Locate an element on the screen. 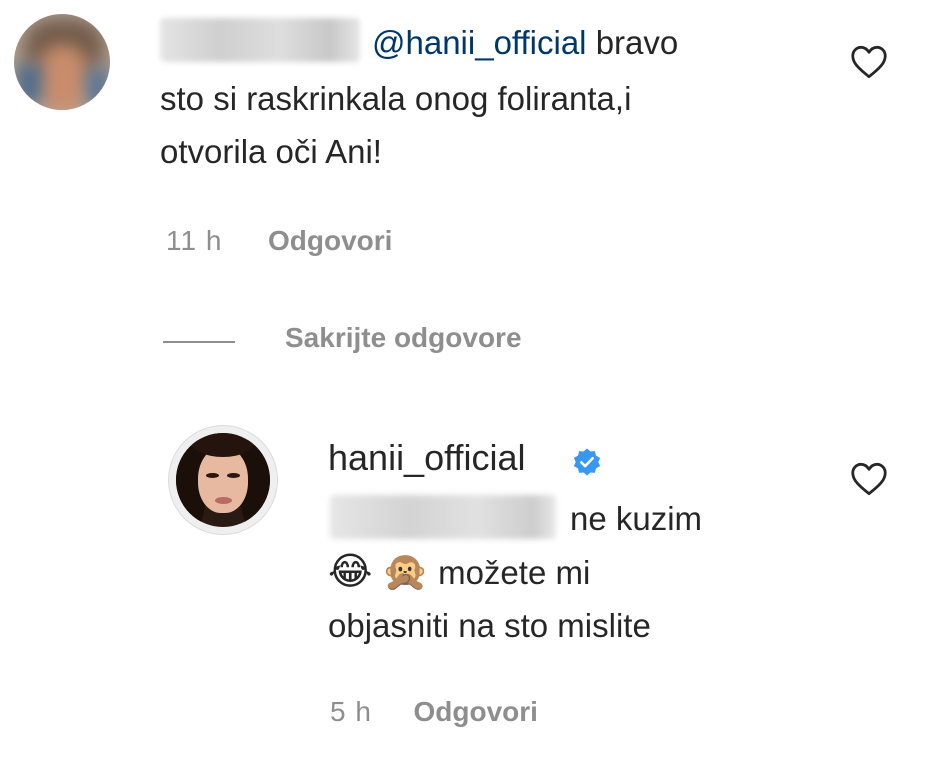 Image resolution: width=940 pixels, height=768 pixels. replies-divider is located at coordinates (199, 342).